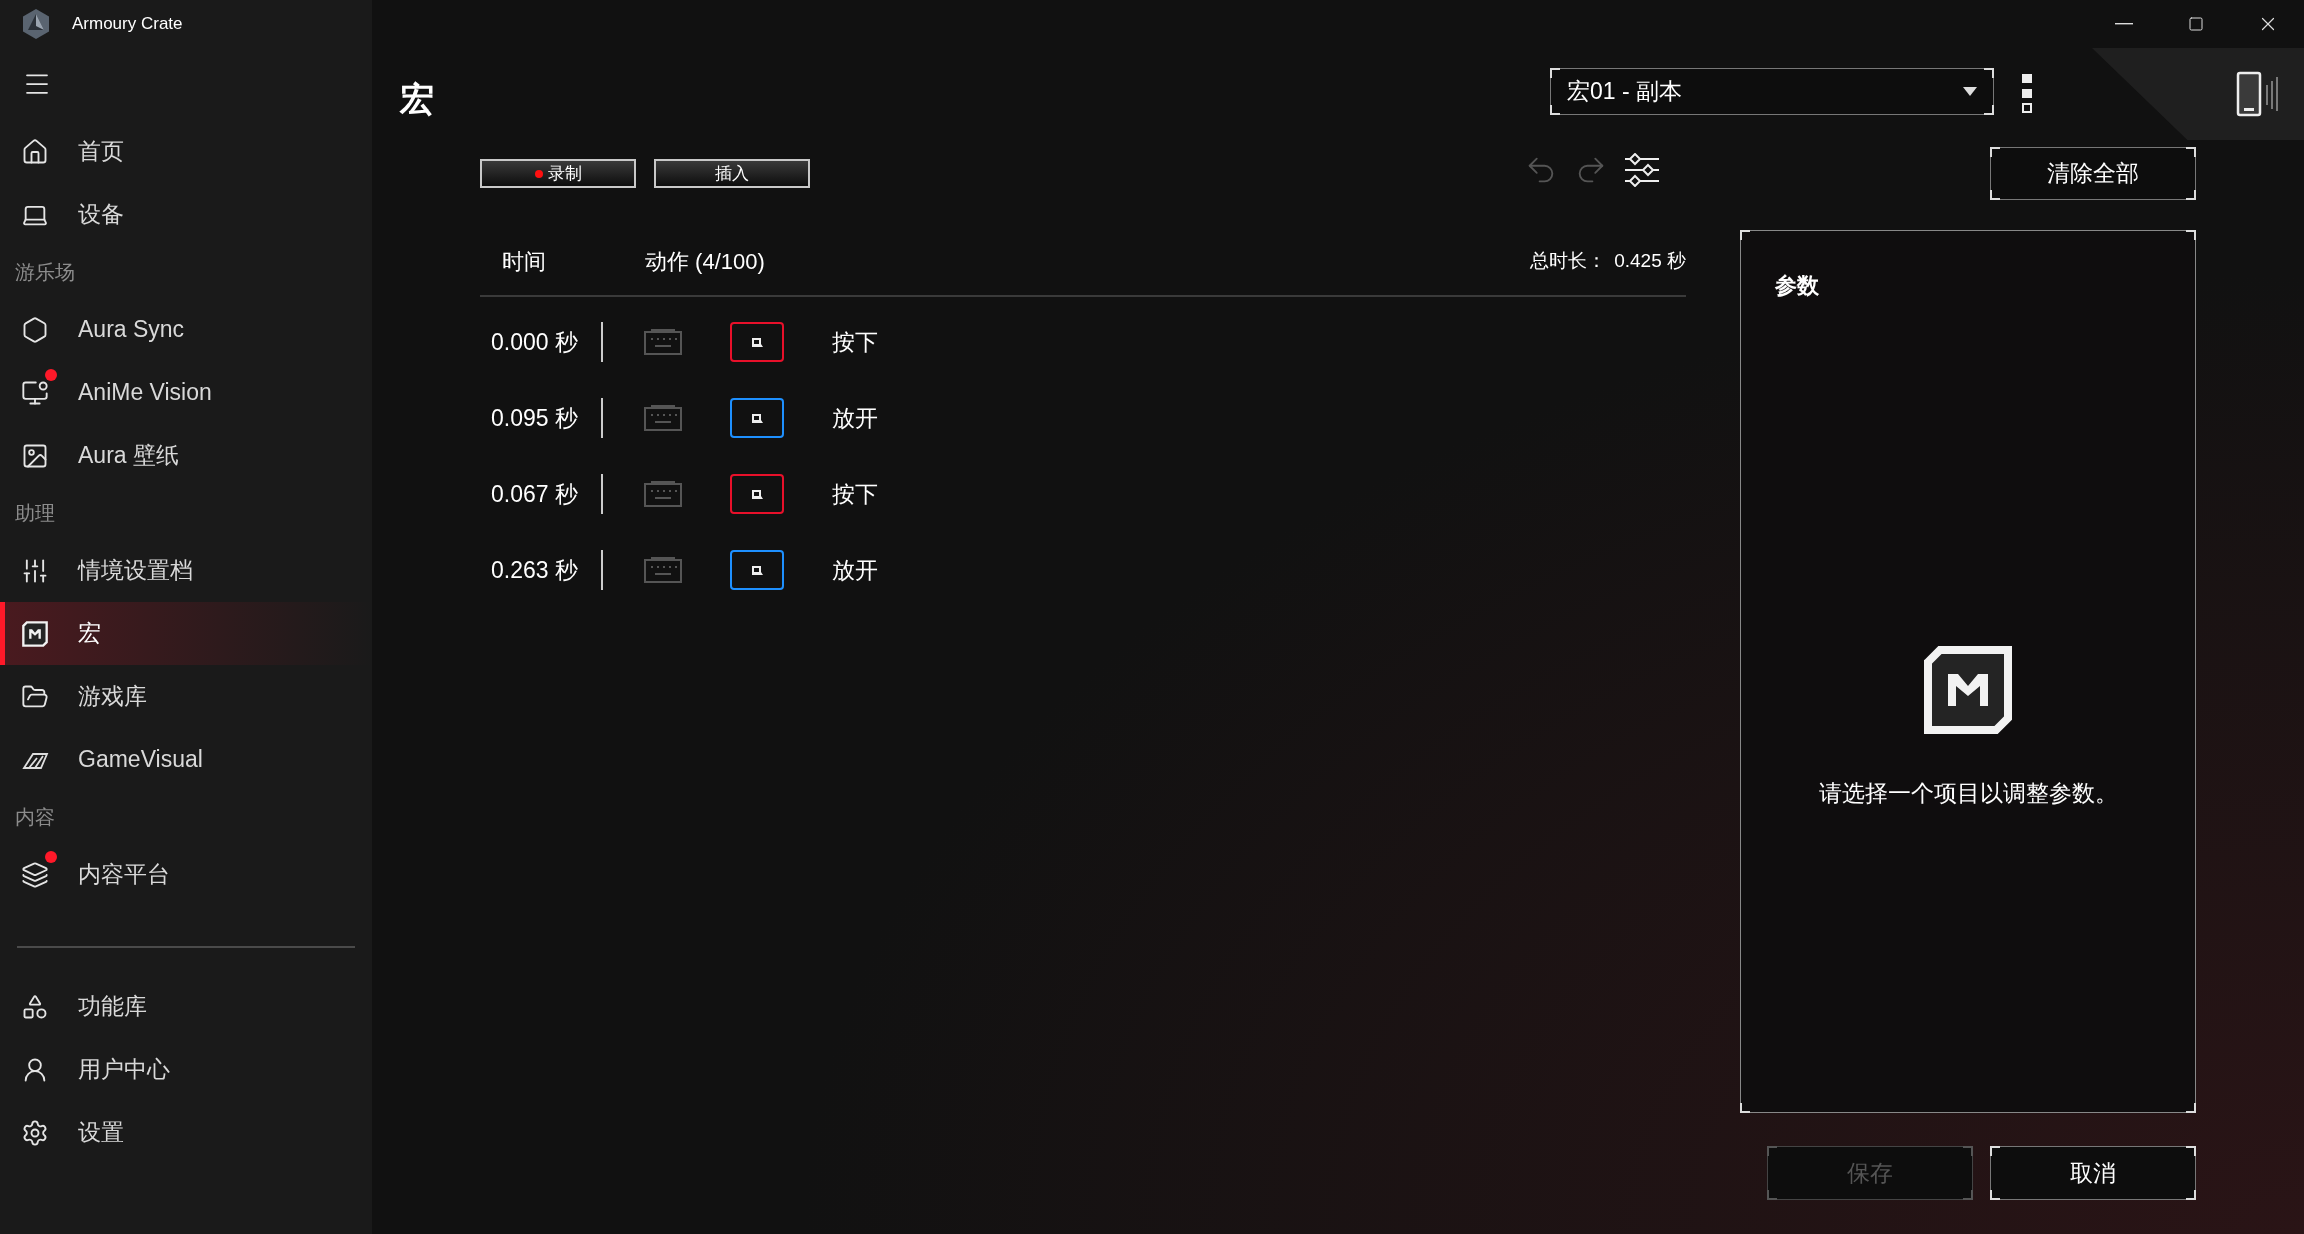 Image resolution: width=2304 pixels, height=1234 pixels. I want to click on more-options-icon, so click(2027, 93).